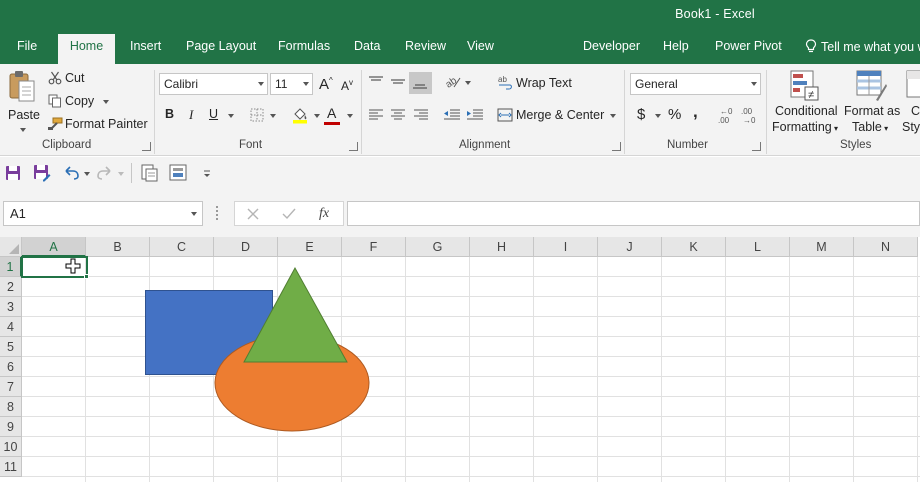  I want to click on undo-dropdown-icon, so click(87, 174).